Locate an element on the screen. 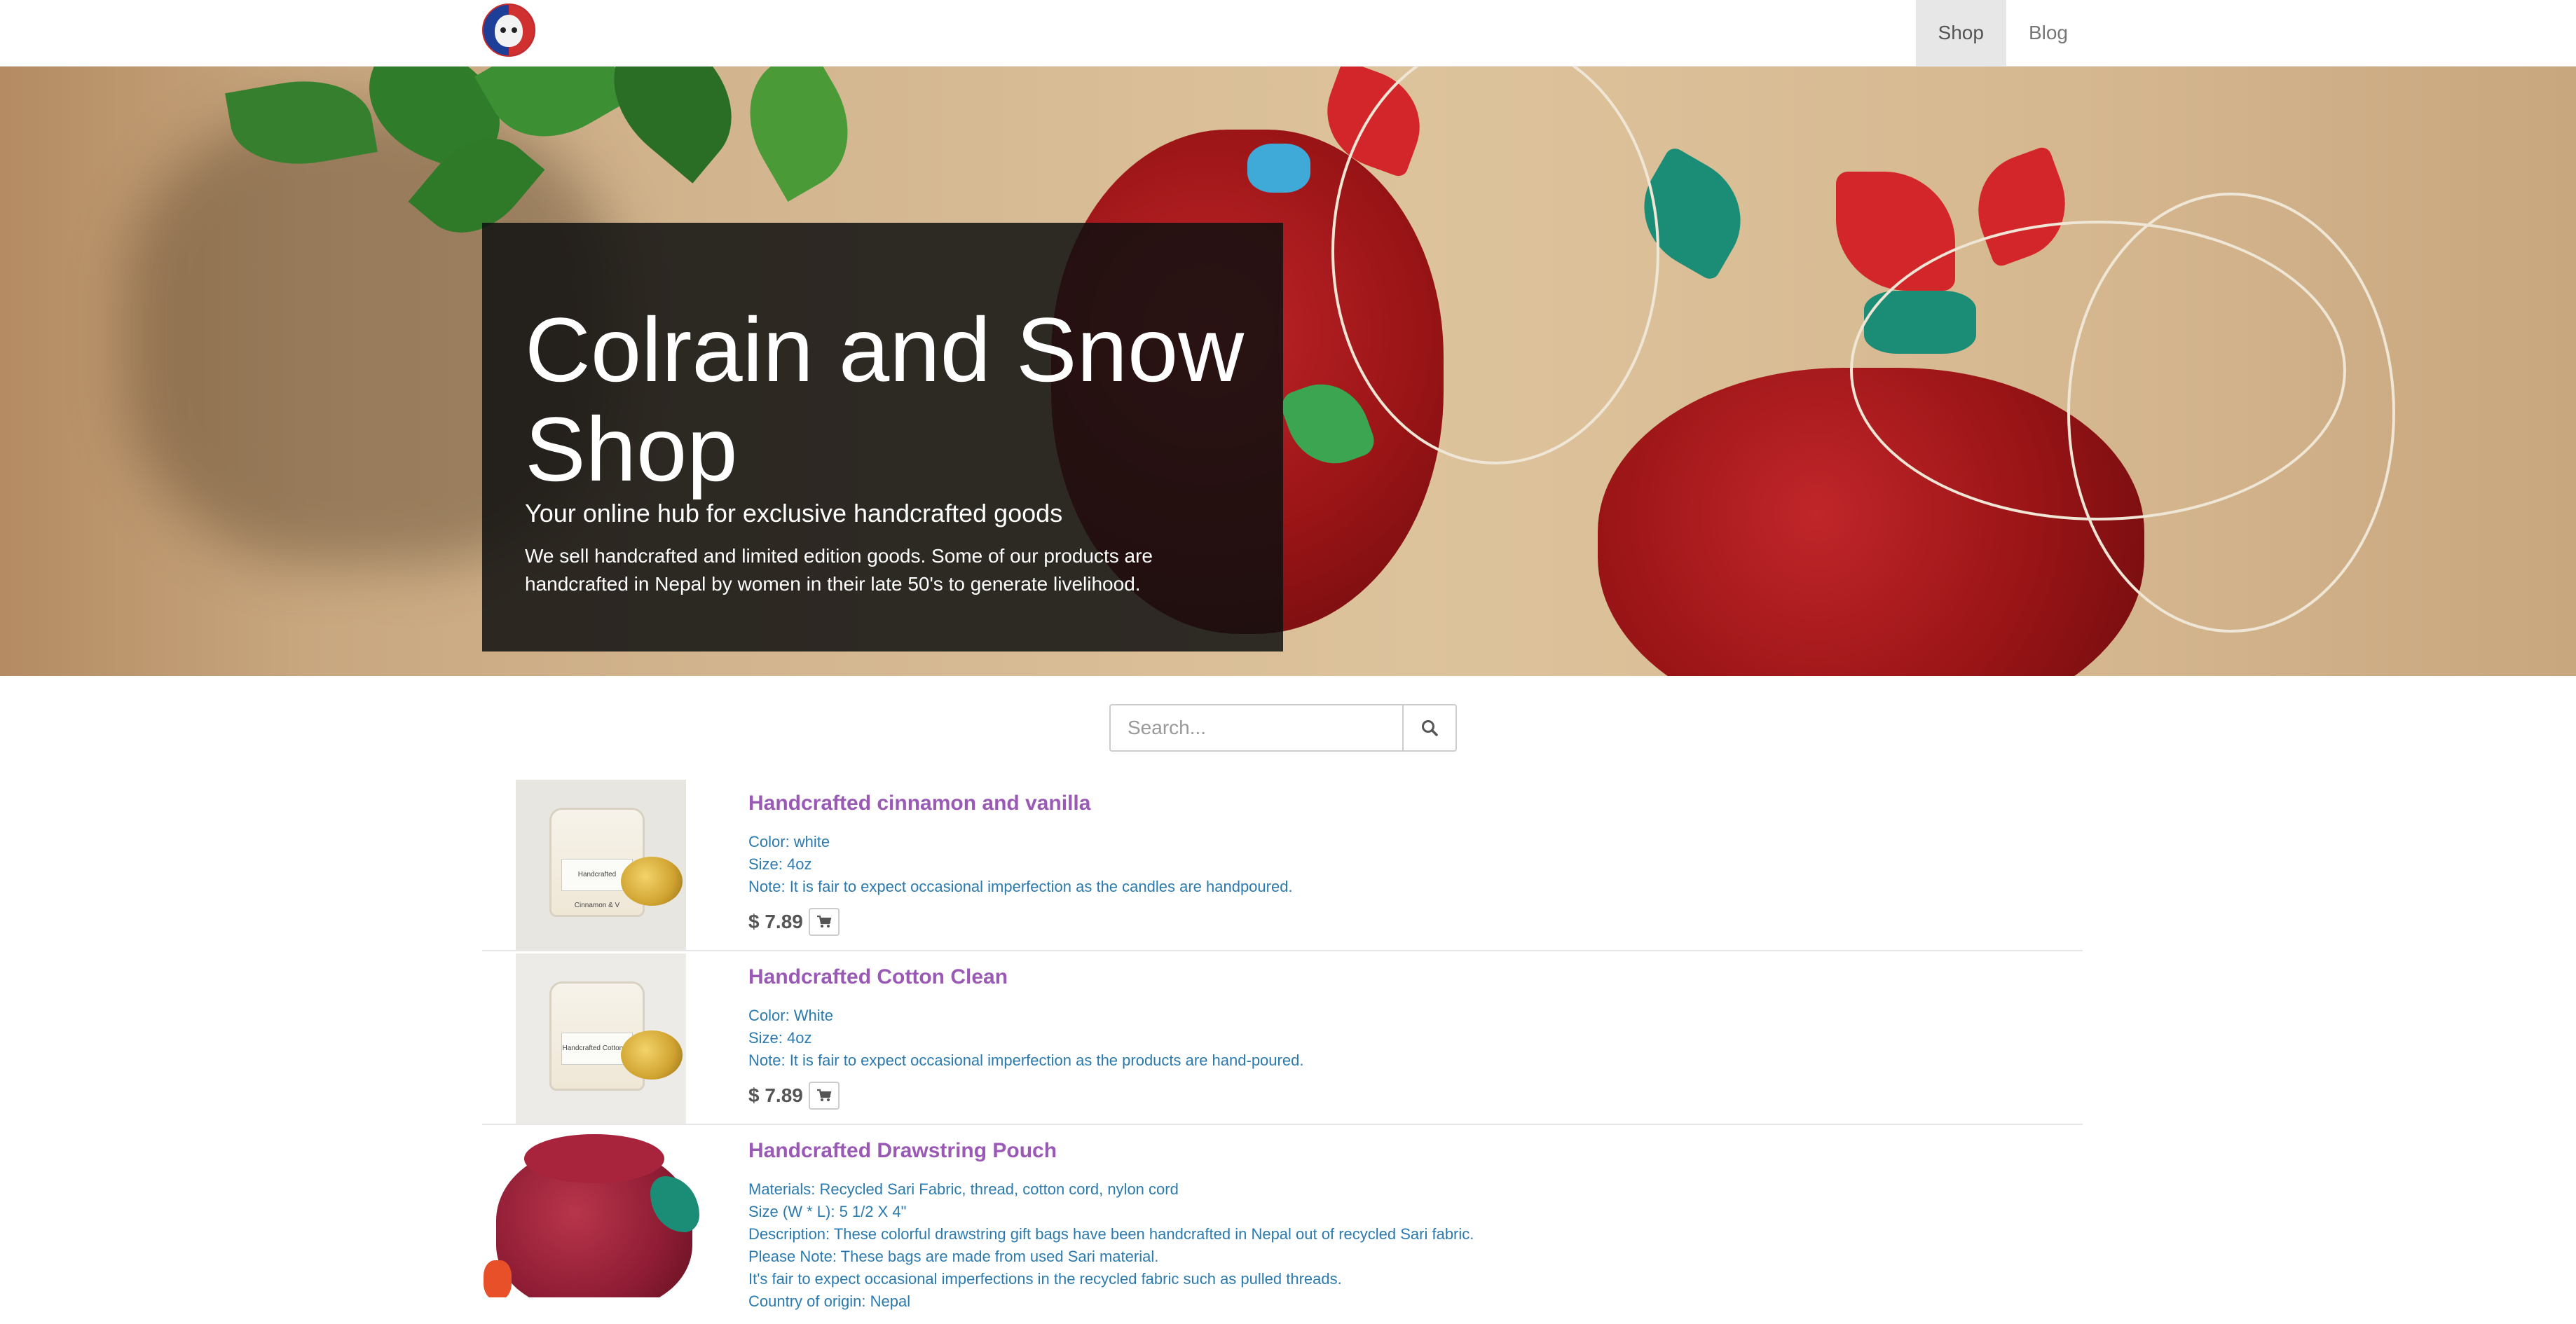  nav-shop-link: Shop is located at coordinates (1961, 33).